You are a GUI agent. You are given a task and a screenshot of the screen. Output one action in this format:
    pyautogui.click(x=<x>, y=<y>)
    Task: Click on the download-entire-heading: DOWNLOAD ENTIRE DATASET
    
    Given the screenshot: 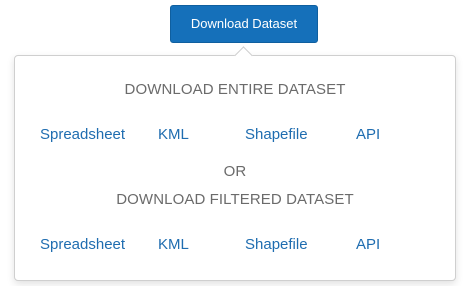 What is the action you would take?
    pyautogui.click(x=235, y=89)
    